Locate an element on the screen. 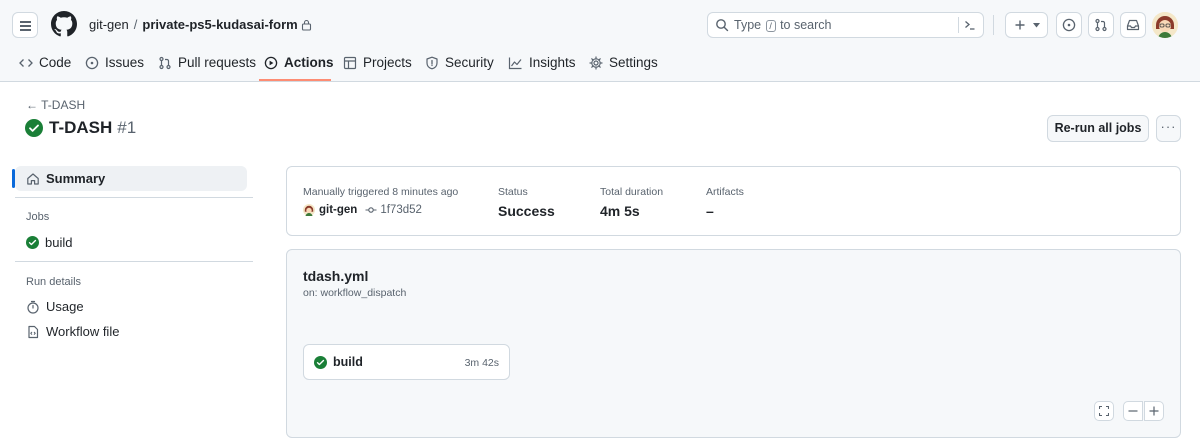 This screenshot has height=446, width=1200. tab-actions: Actions is located at coordinates (299, 65).